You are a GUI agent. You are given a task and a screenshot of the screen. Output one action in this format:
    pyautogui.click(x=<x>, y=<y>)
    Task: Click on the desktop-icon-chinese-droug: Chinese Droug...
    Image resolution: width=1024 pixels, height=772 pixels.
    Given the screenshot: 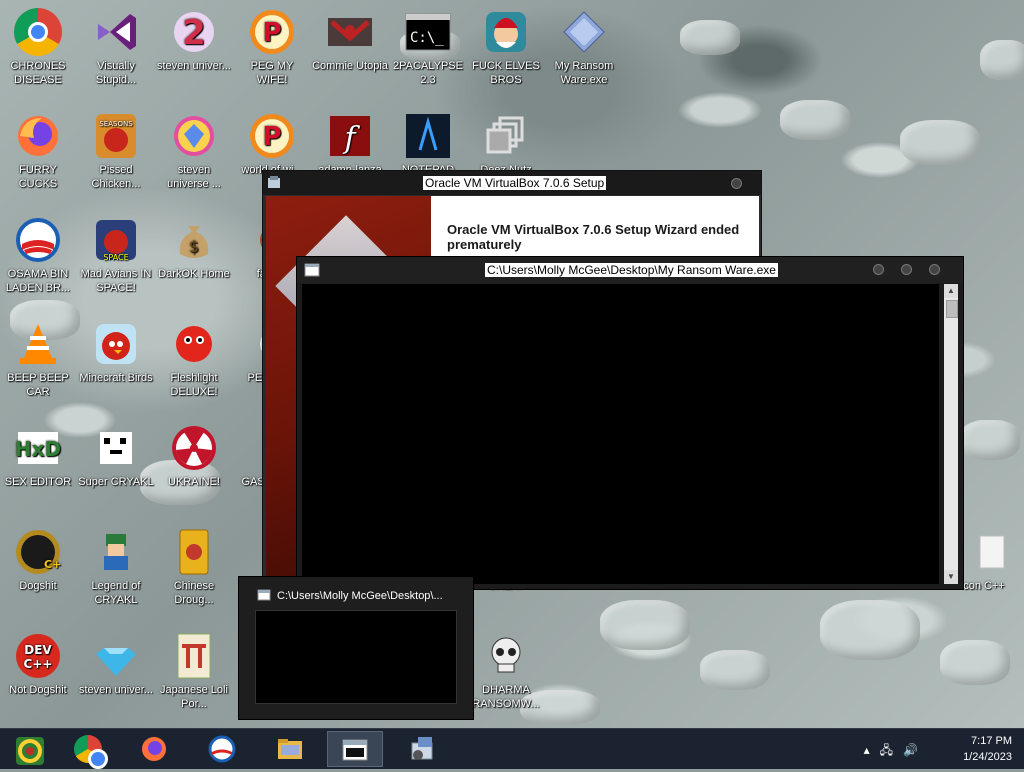 What is the action you would take?
    pyautogui.click(x=194, y=567)
    